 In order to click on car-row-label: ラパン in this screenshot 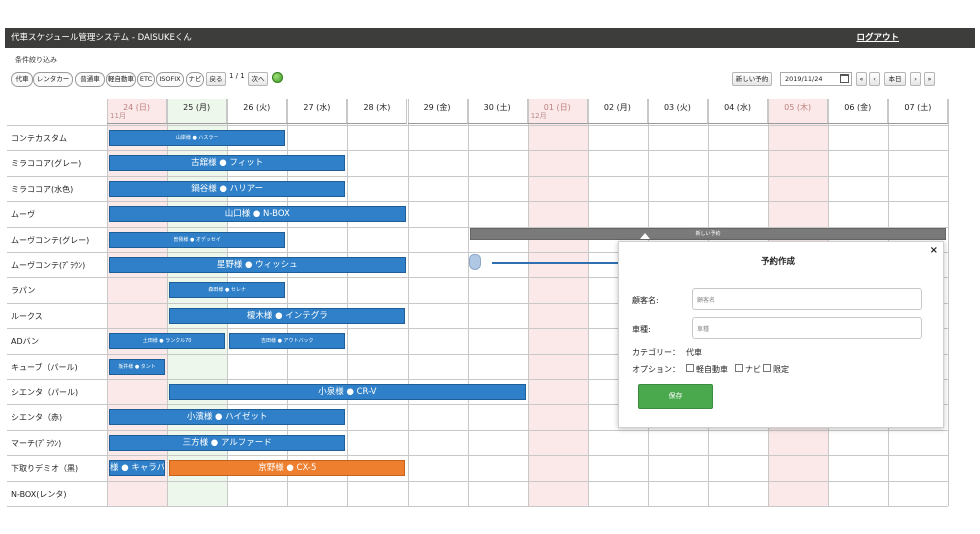, I will do `click(23, 291)`.